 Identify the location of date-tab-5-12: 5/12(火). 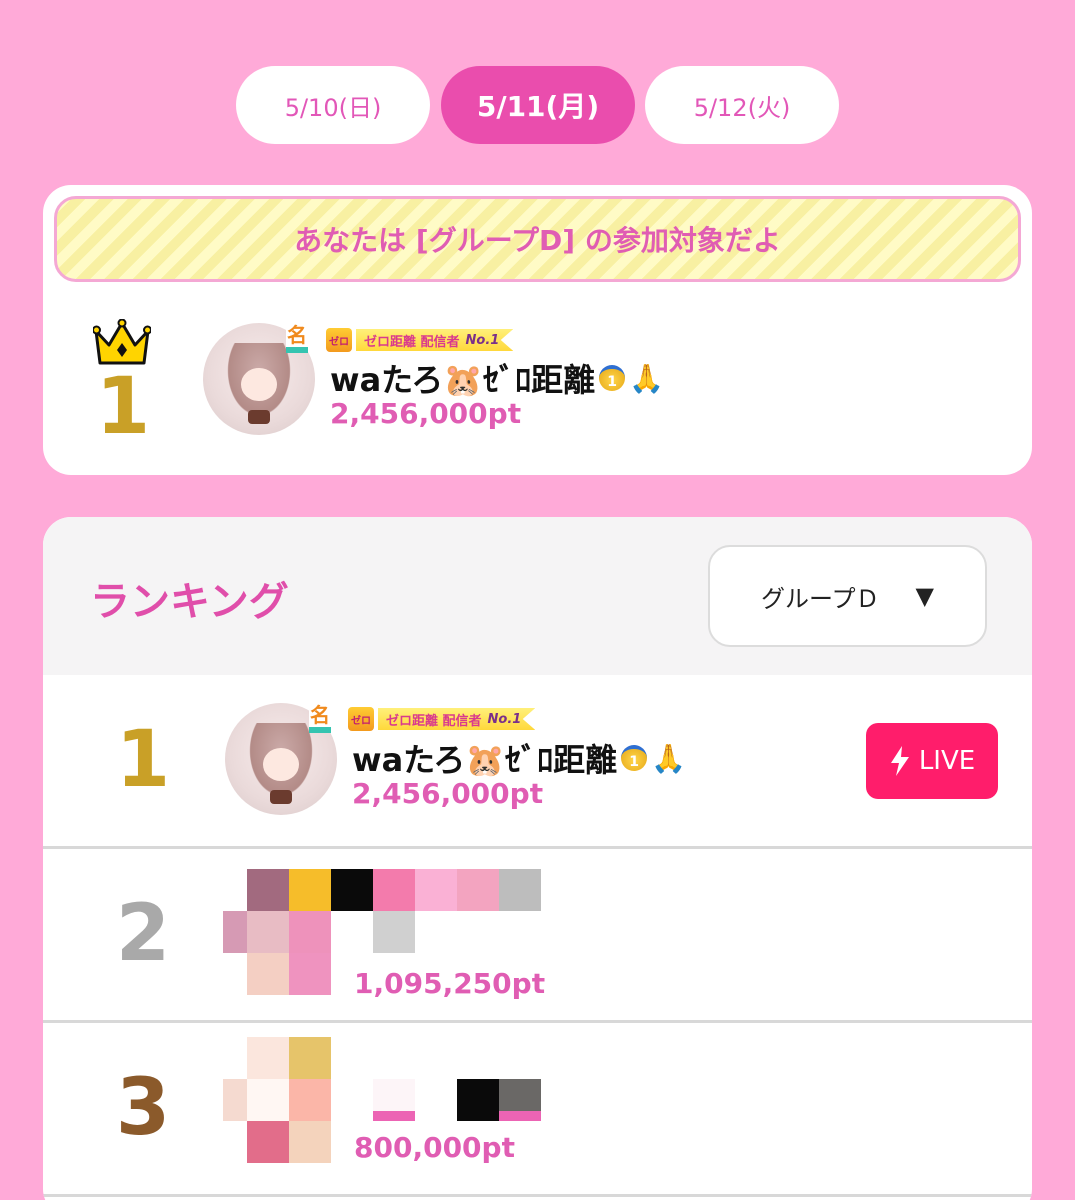
(742, 105).